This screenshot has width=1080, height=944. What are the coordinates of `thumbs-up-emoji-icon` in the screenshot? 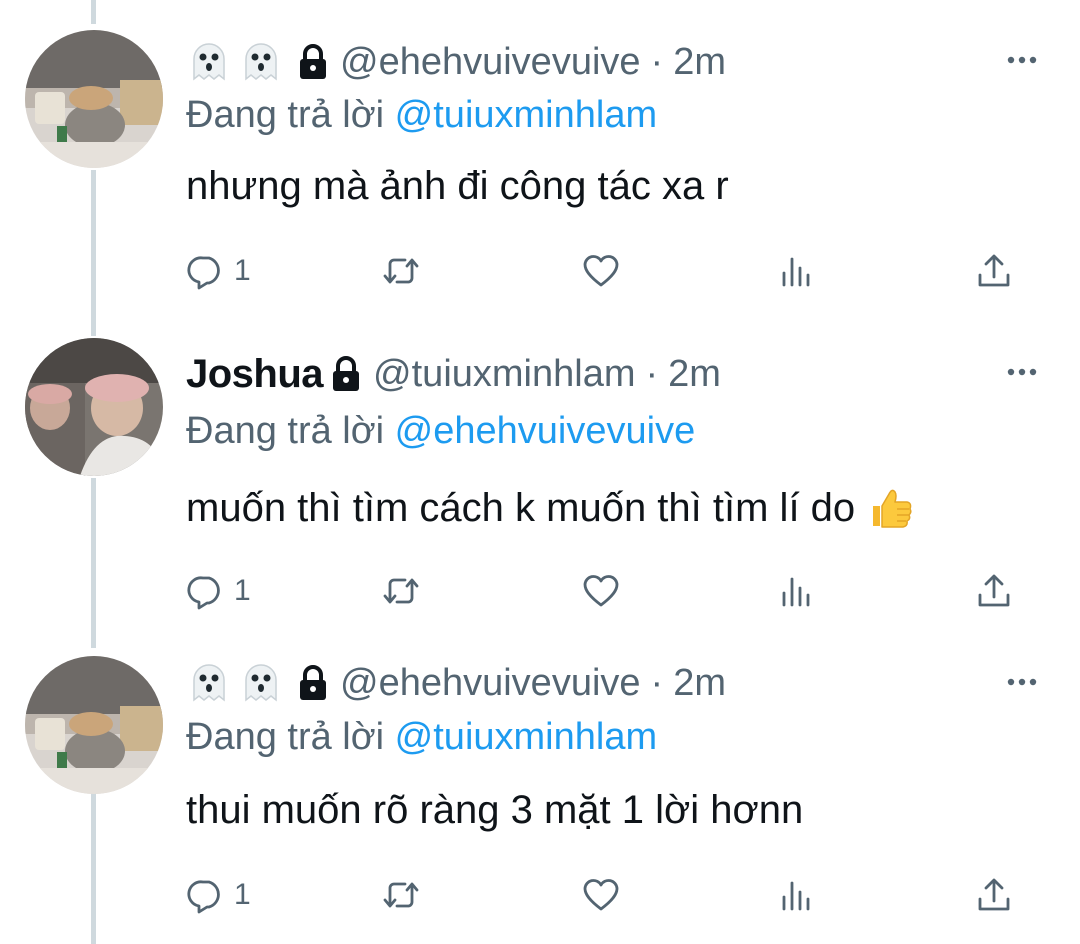 It's located at (892, 508).